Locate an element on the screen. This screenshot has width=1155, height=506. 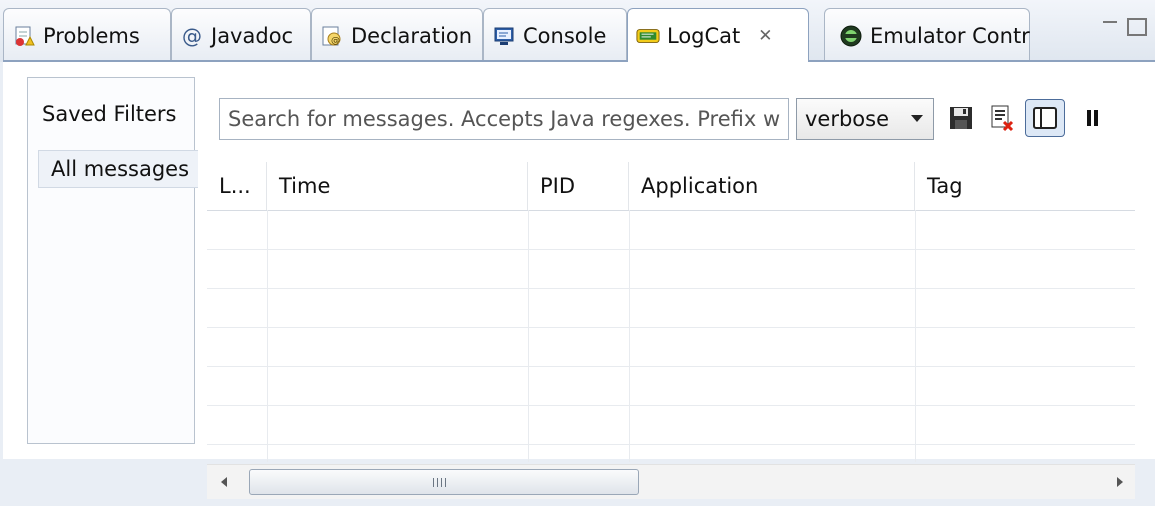
logcat-icon is located at coordinates (648, 36).